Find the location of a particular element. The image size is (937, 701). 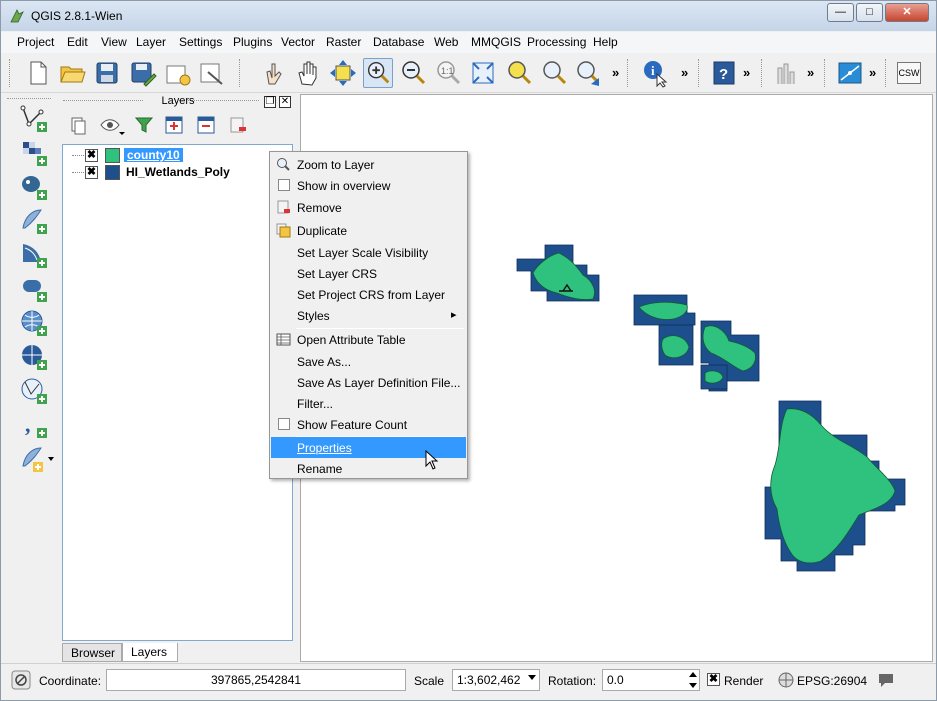

minimize-button: — is located at coordinates (840, 12).